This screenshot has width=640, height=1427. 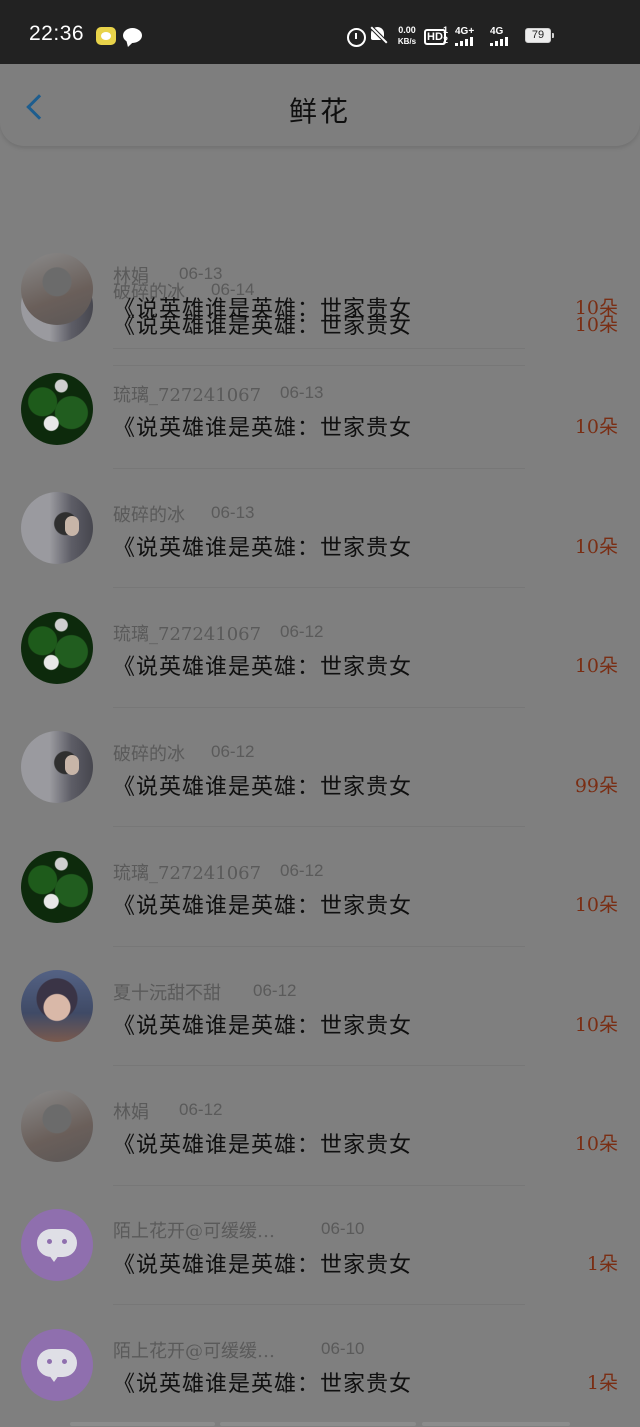 I want to click on sim2-label: 2, so click(x=446, y=40).